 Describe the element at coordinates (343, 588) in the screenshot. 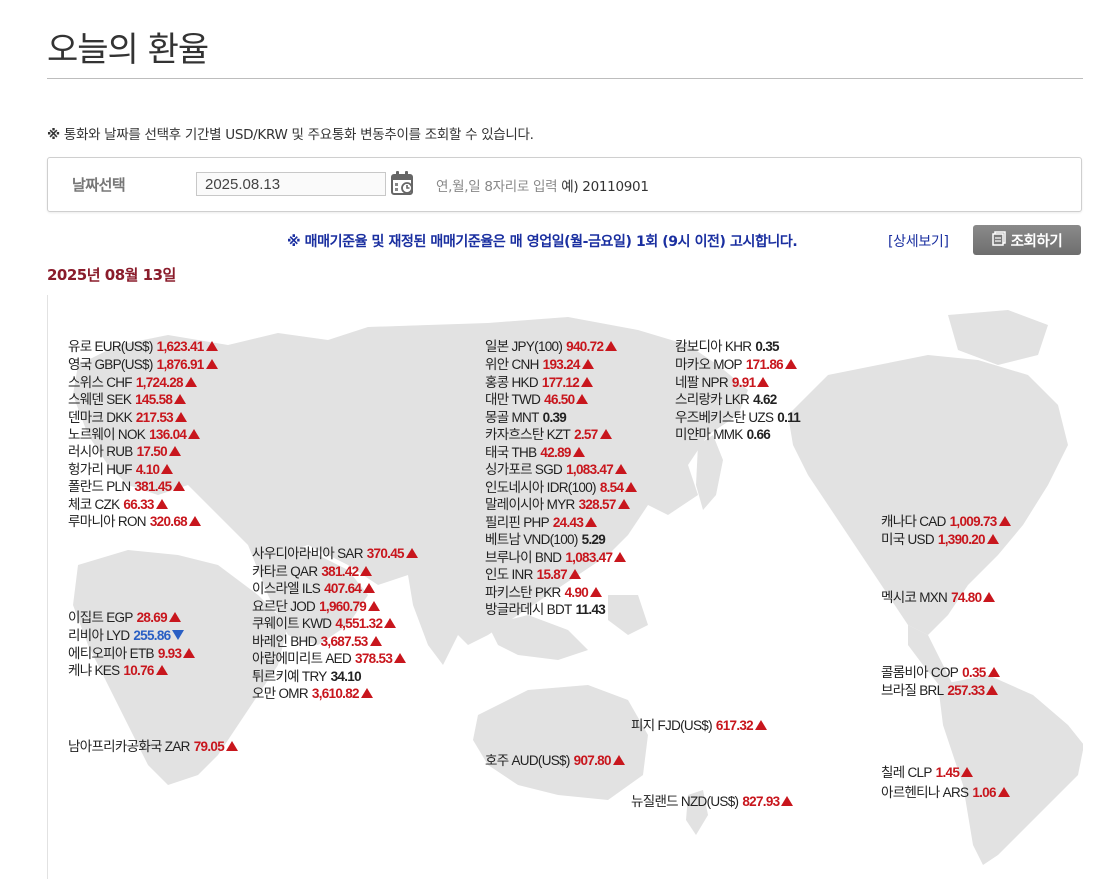

I see `rate-value: 407.64` at that location.